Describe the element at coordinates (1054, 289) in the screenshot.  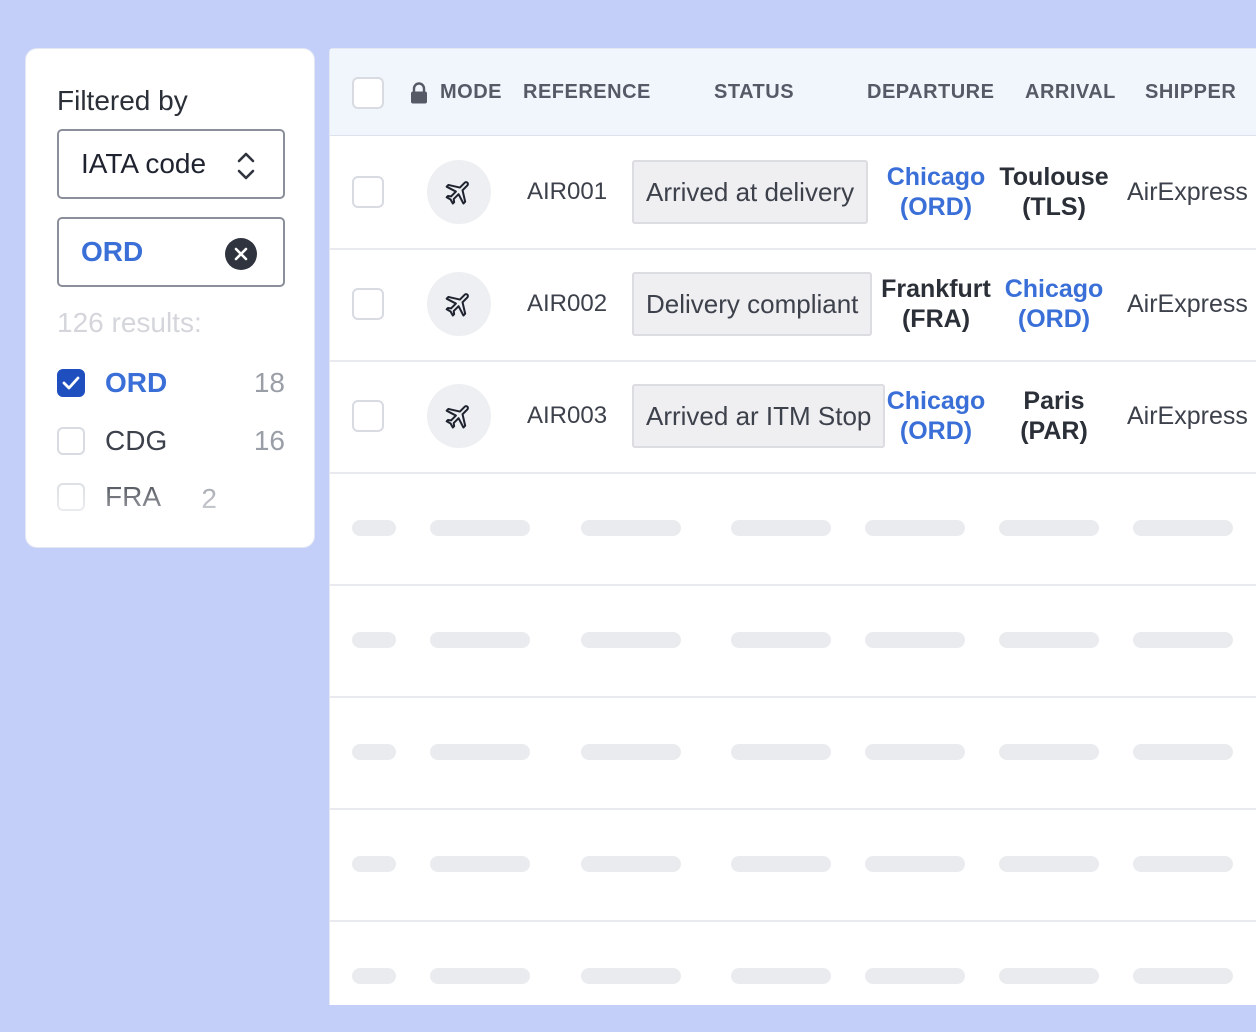
I see `arrival-city: Chicago` at that location.